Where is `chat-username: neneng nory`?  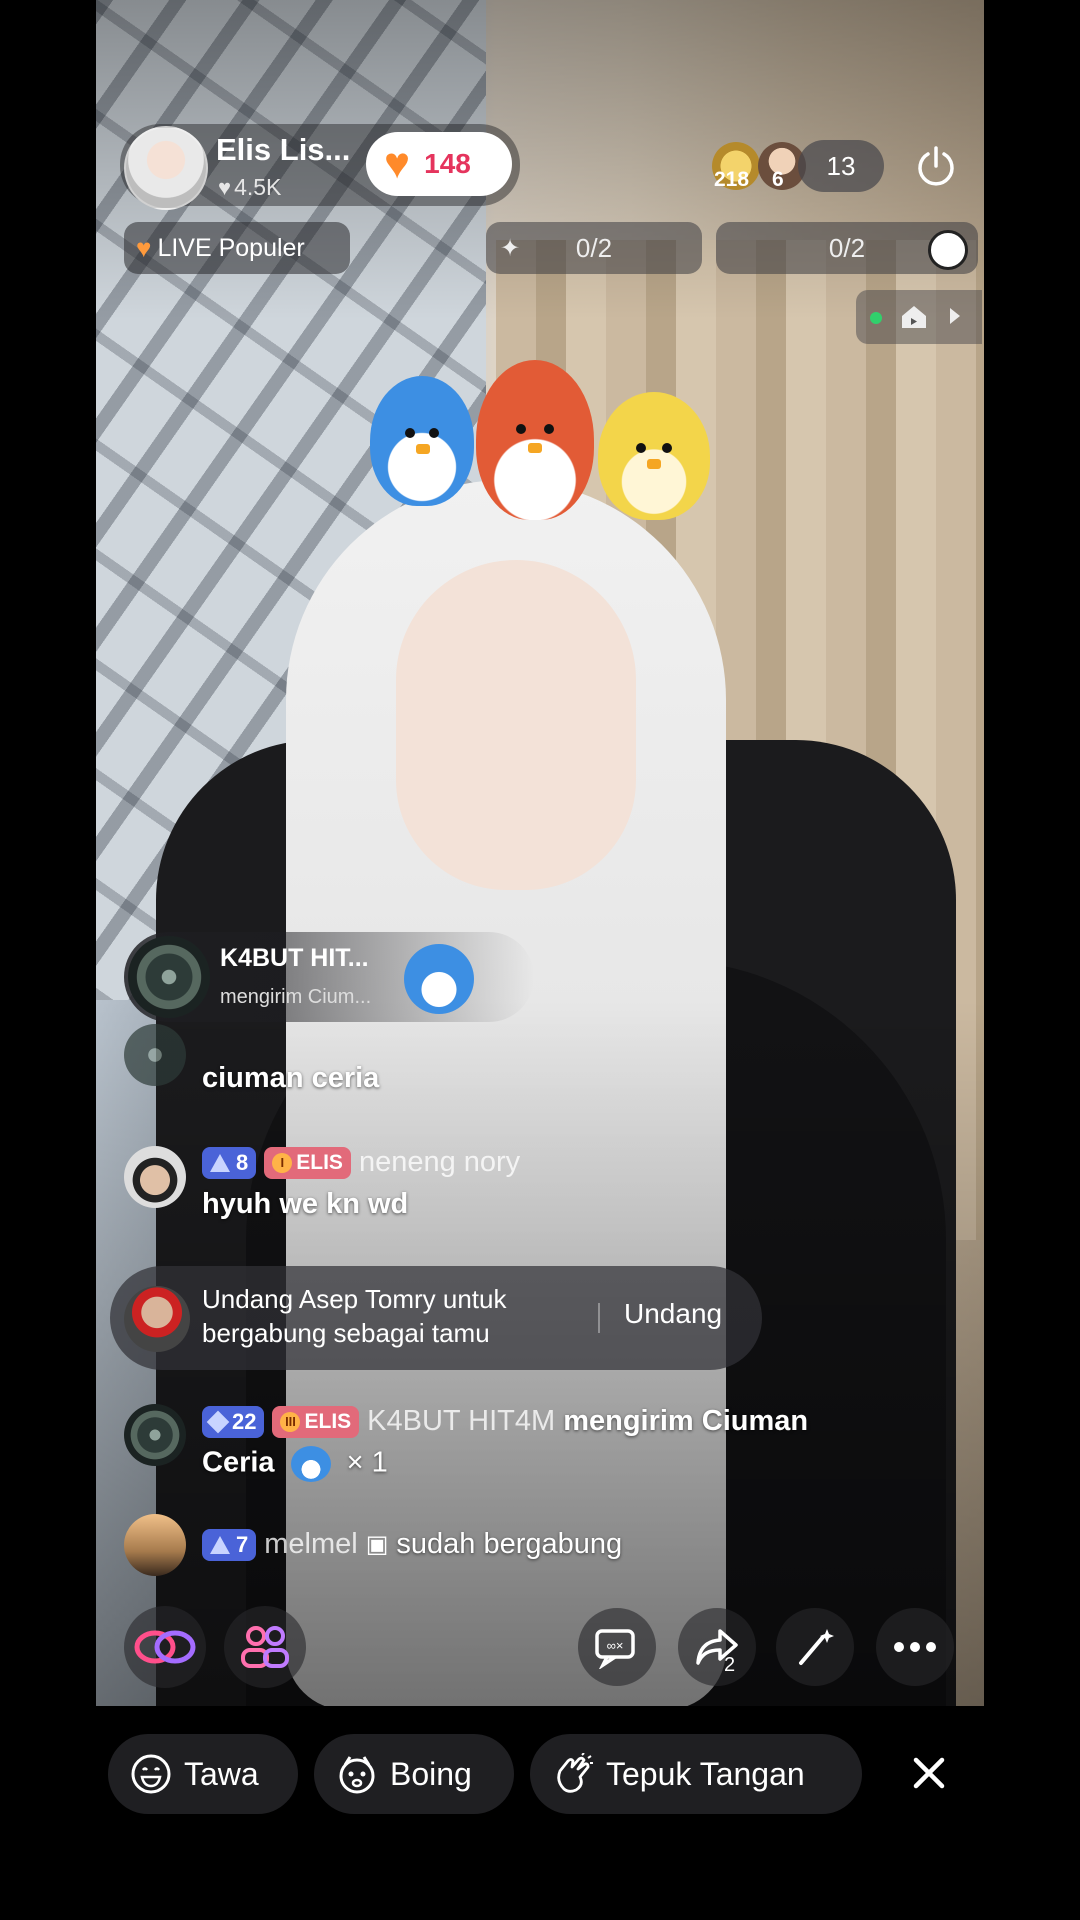
chat-username: neneng nory is located at coordinates (439, 1162).